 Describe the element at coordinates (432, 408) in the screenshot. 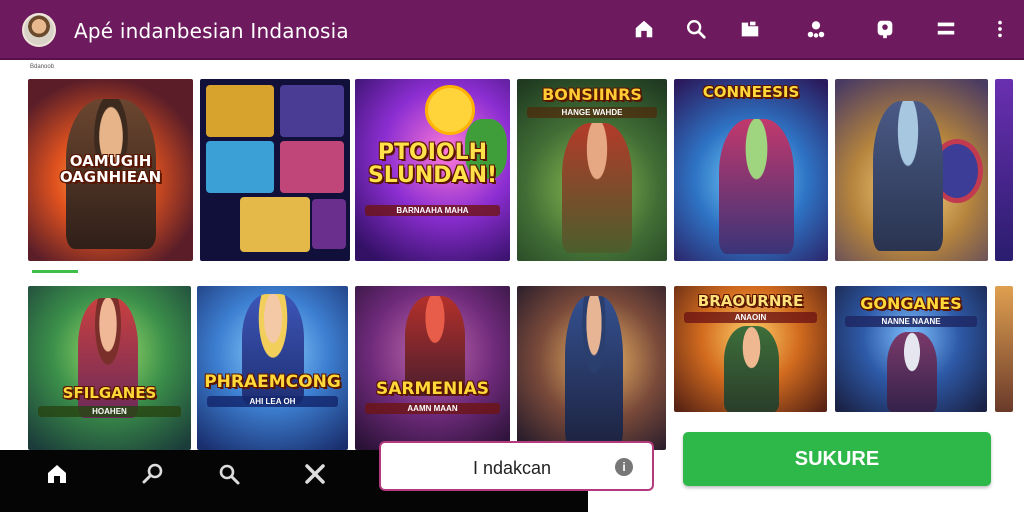

I see `tile-subtitle: AAMN MAAN` at that location.